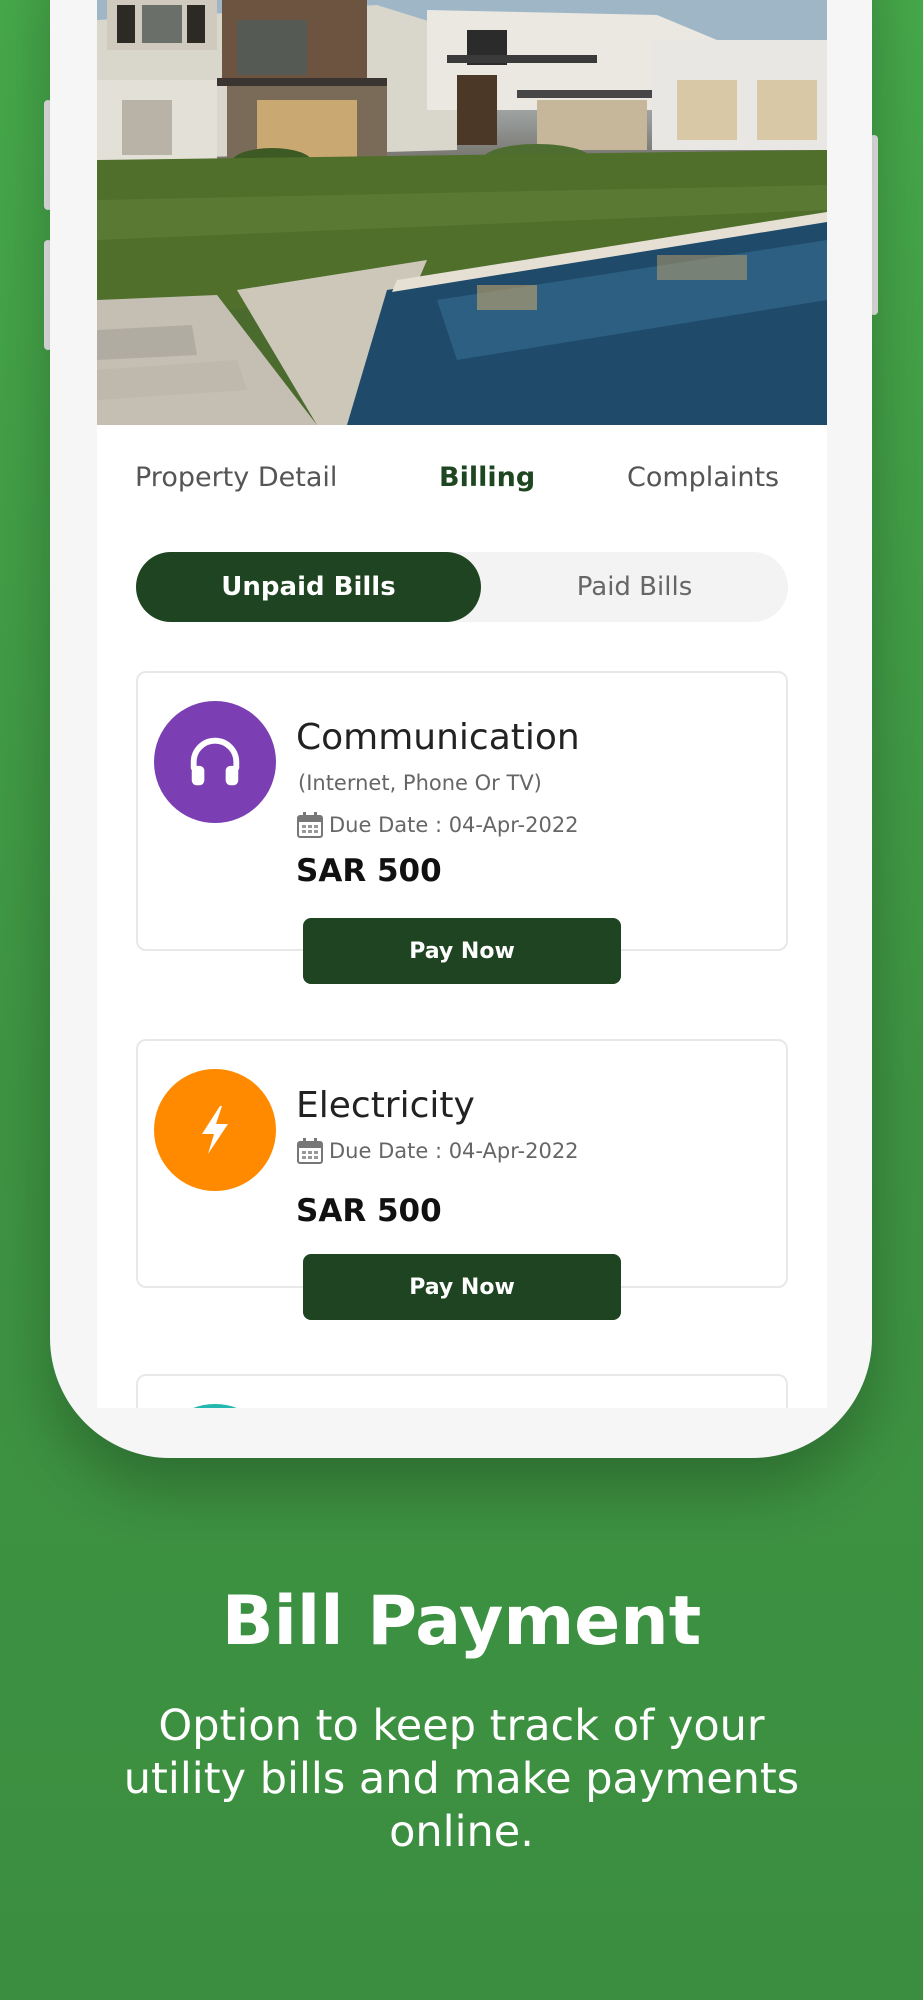  Describe the element at coordinates (487, 477) in the screenshot. I see `tab-billing: Billing` at that location.